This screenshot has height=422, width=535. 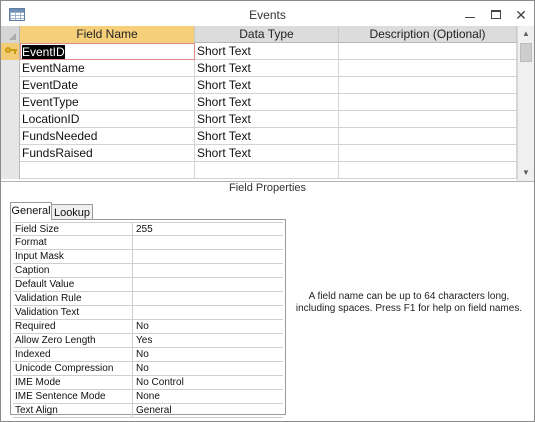 What do you see at coordinates (208, 411) in the screenshot?
I see `property-value: General` at bounding box center [208, 411].